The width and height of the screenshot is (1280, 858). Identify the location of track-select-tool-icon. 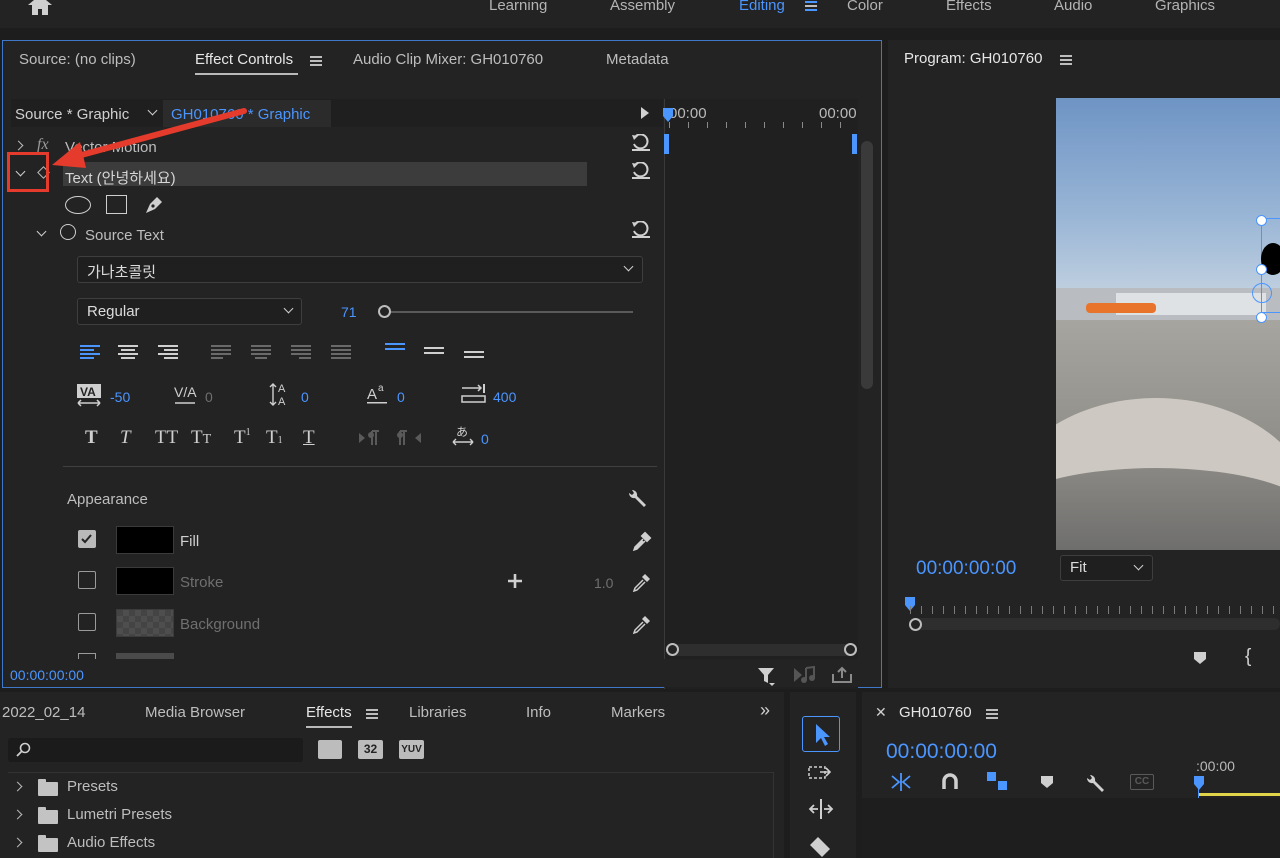
(821, 774).